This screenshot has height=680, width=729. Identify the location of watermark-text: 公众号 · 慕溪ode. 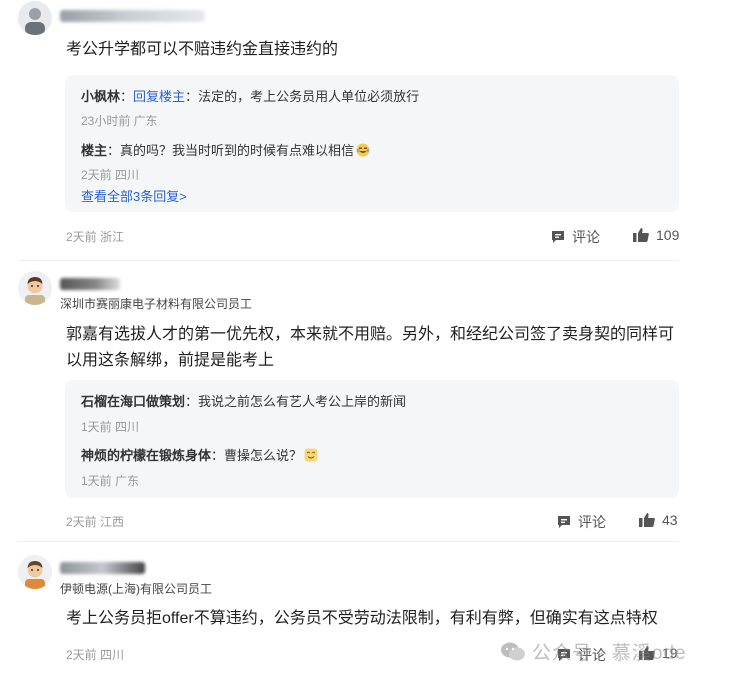
(609, 653).